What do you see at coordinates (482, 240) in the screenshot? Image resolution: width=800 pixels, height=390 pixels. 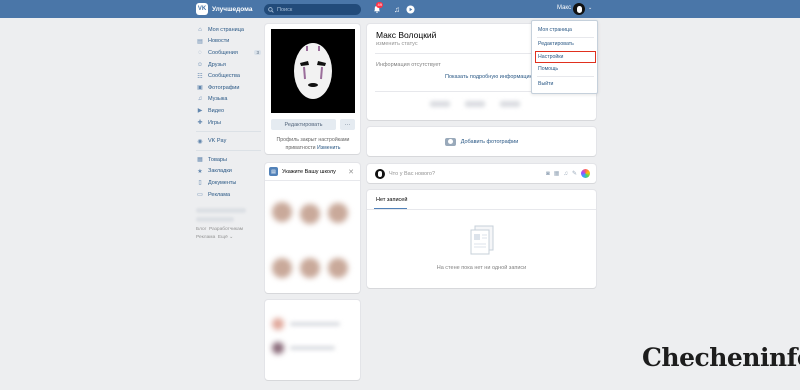 I see `empty-wall-icon` at bounding box center [482, 240].